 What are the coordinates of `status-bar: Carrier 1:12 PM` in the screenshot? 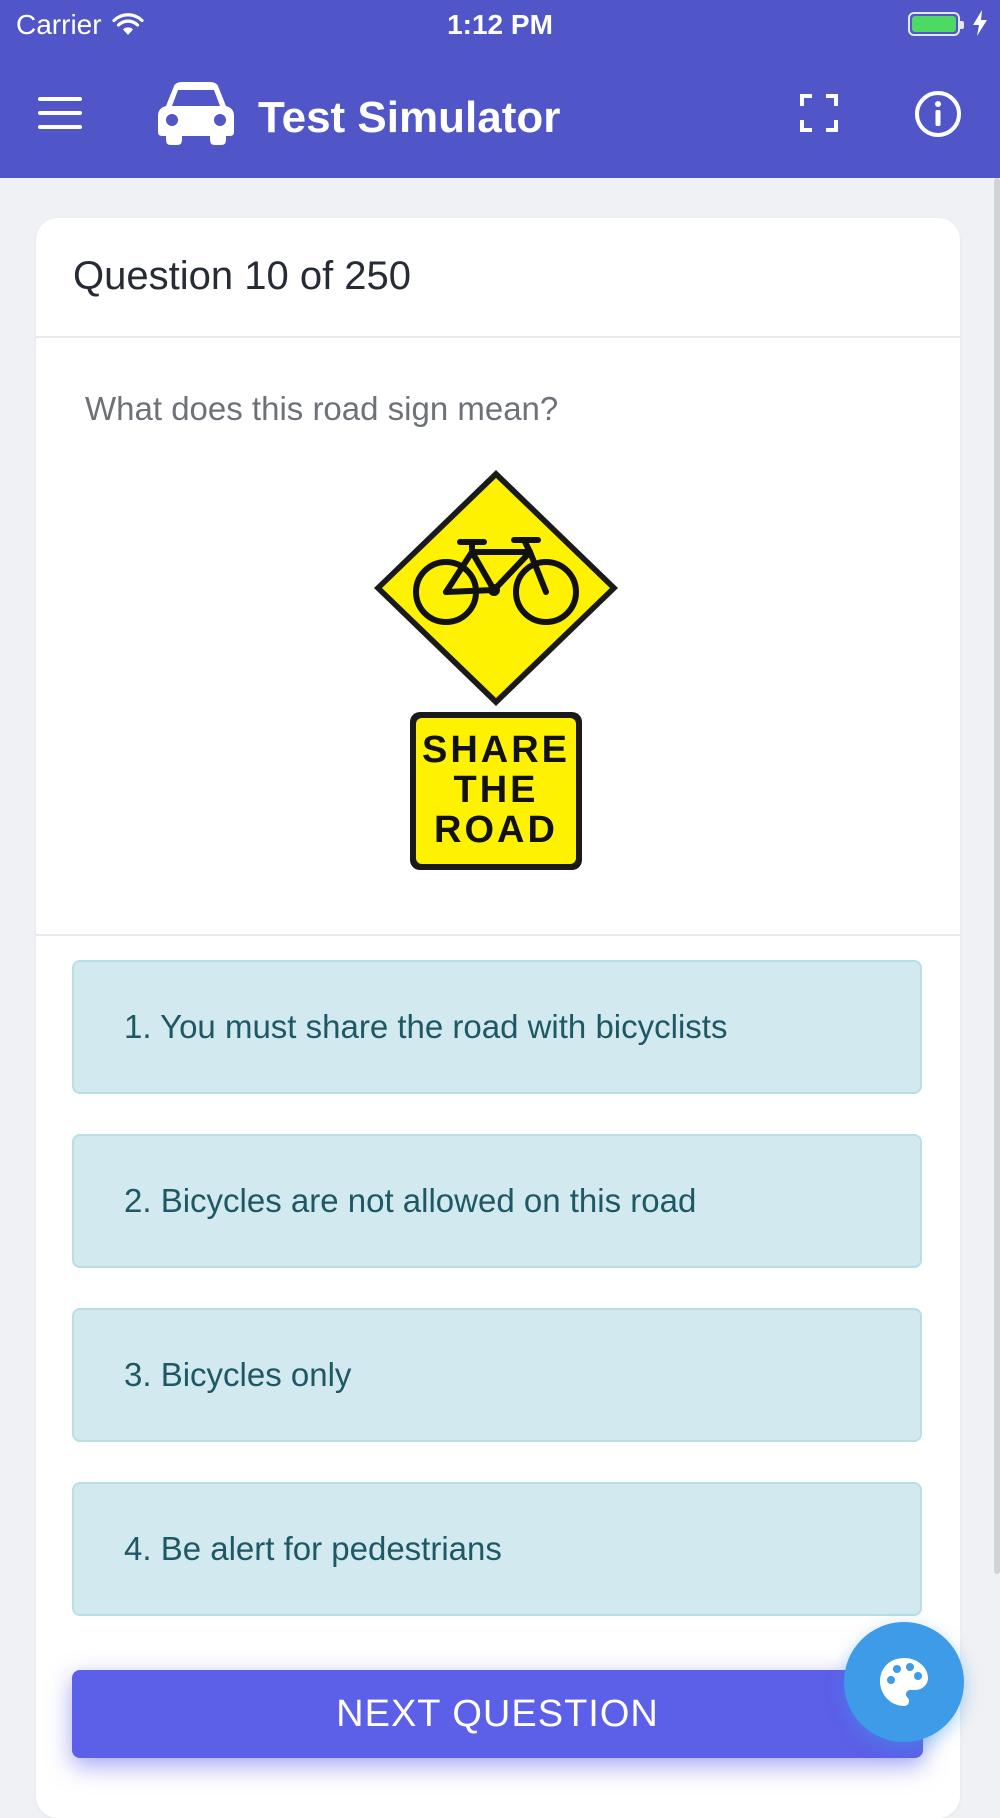 It's located at (500, 25).